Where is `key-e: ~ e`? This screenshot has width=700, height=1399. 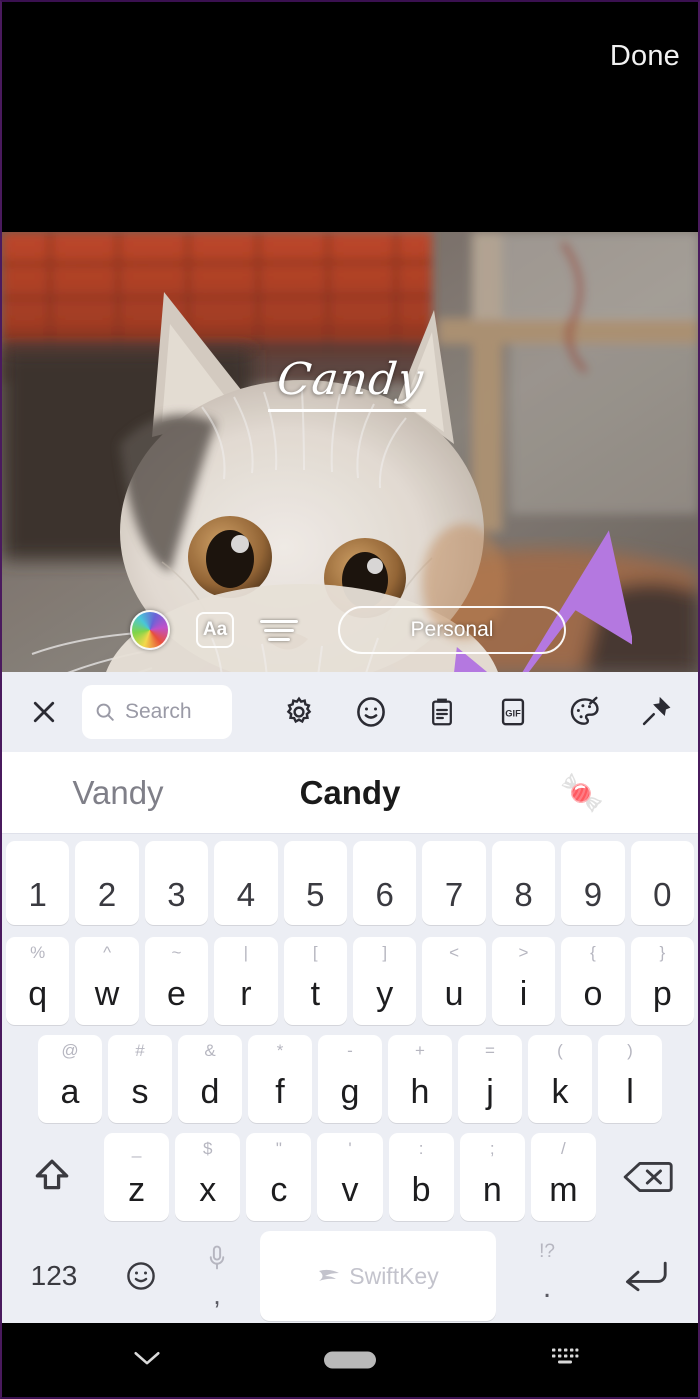 key-e: ~ e is located at coordinates (176, 981).